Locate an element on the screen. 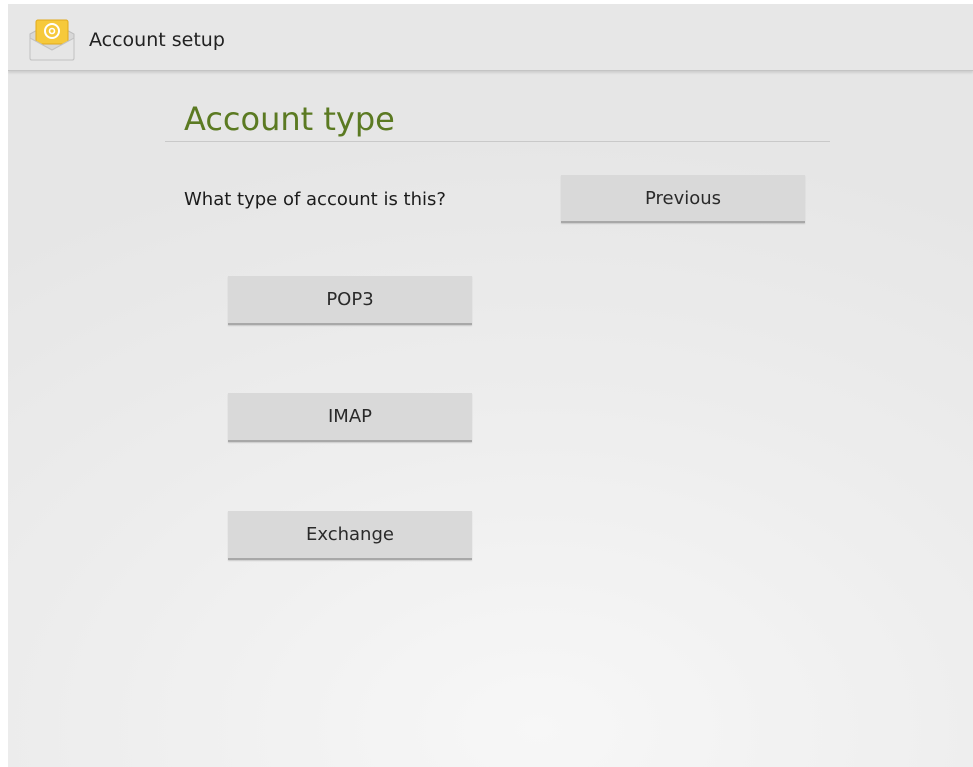 The height and width of the screenshot is (767, 973). account-type-question: What type of account is this? is located at coordinates (315, 199).